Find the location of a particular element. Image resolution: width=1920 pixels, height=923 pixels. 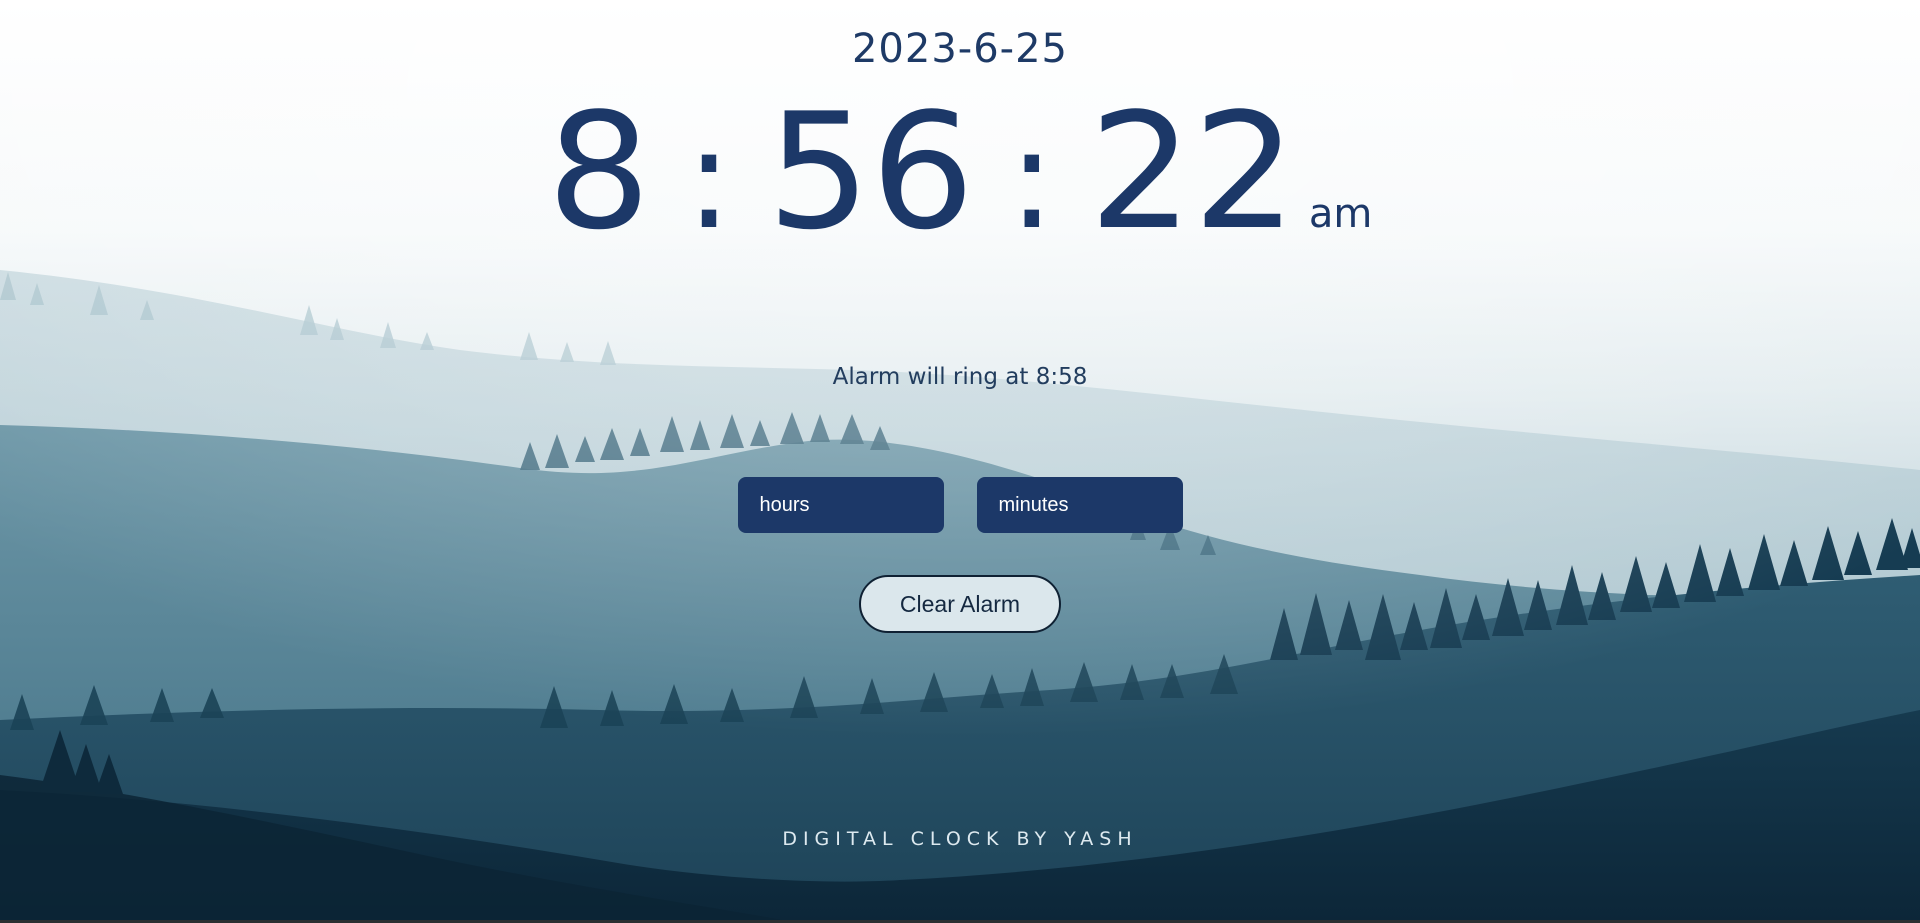

alarm-inputs is located at coordinates (960, 505).